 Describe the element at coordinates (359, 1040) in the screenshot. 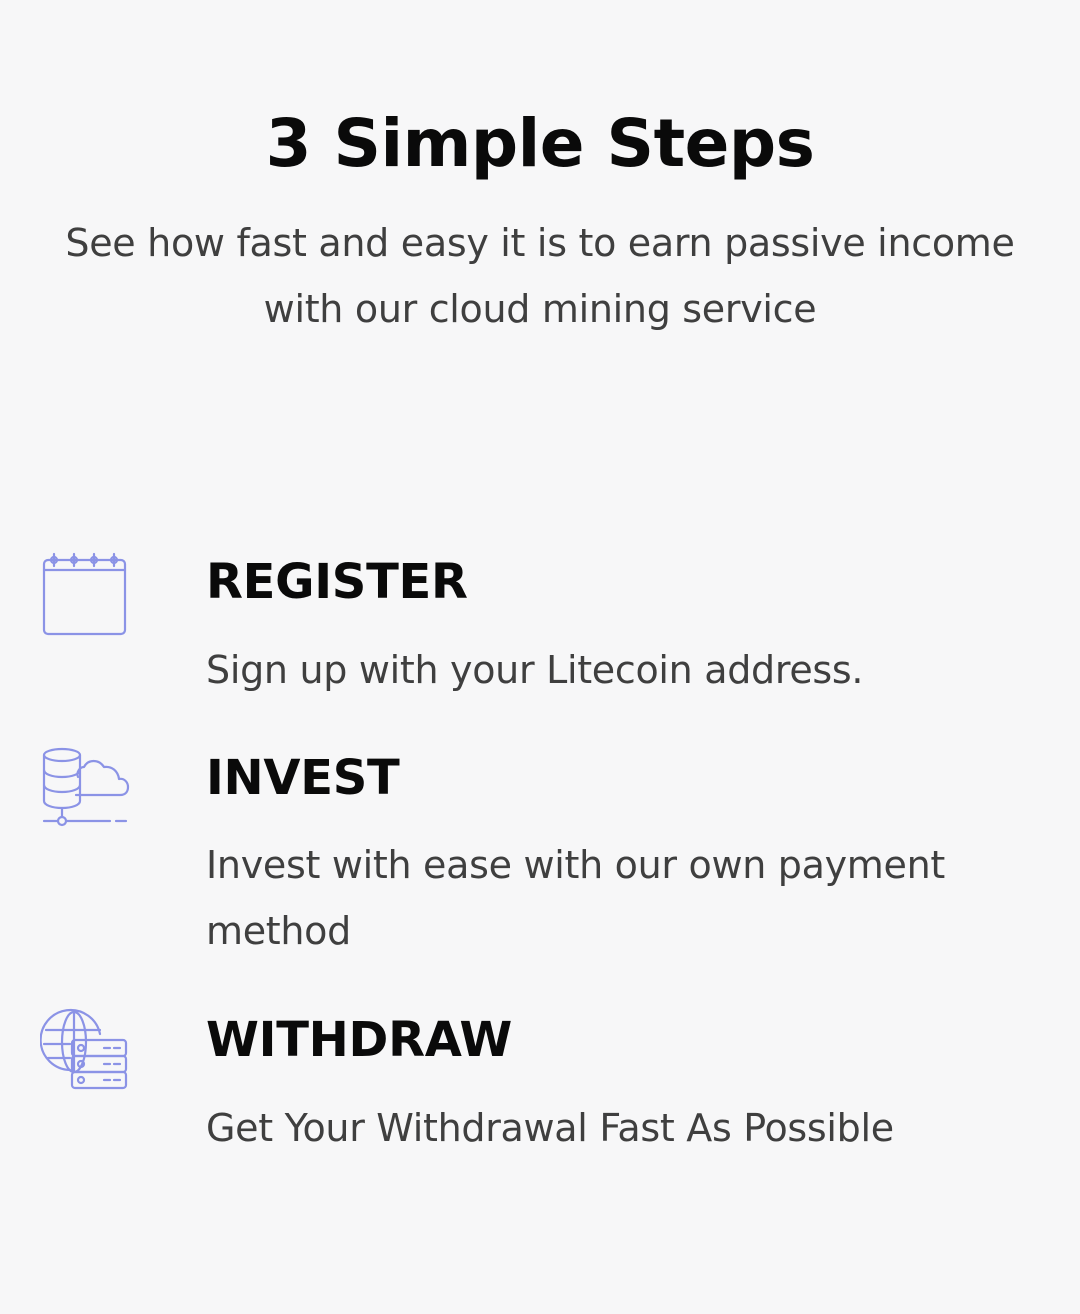

I see `step-title: WITHDRAW` at that location.